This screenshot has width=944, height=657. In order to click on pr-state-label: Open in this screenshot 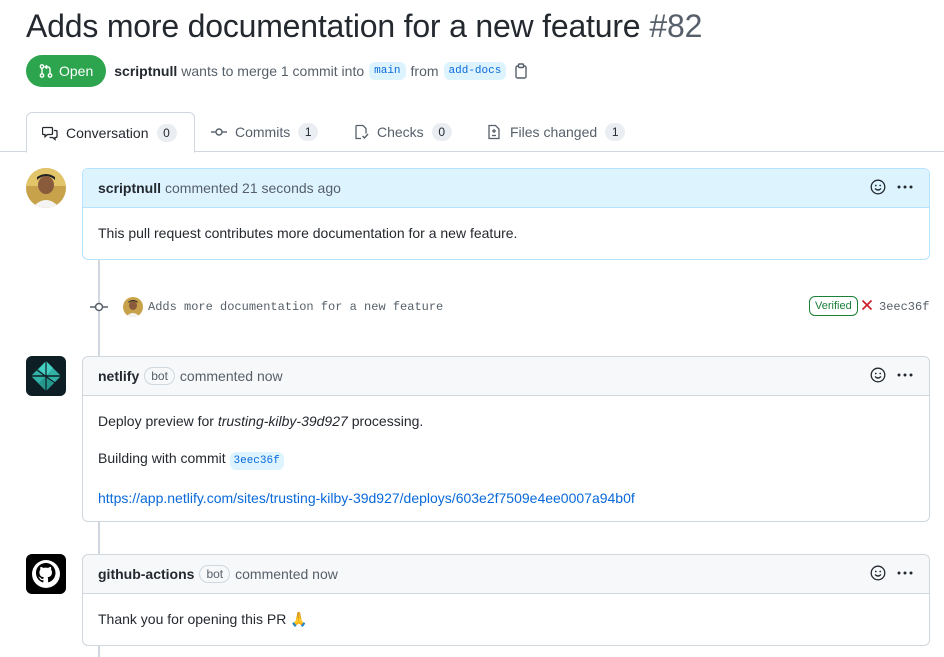, I will do `click(76, 71)`.